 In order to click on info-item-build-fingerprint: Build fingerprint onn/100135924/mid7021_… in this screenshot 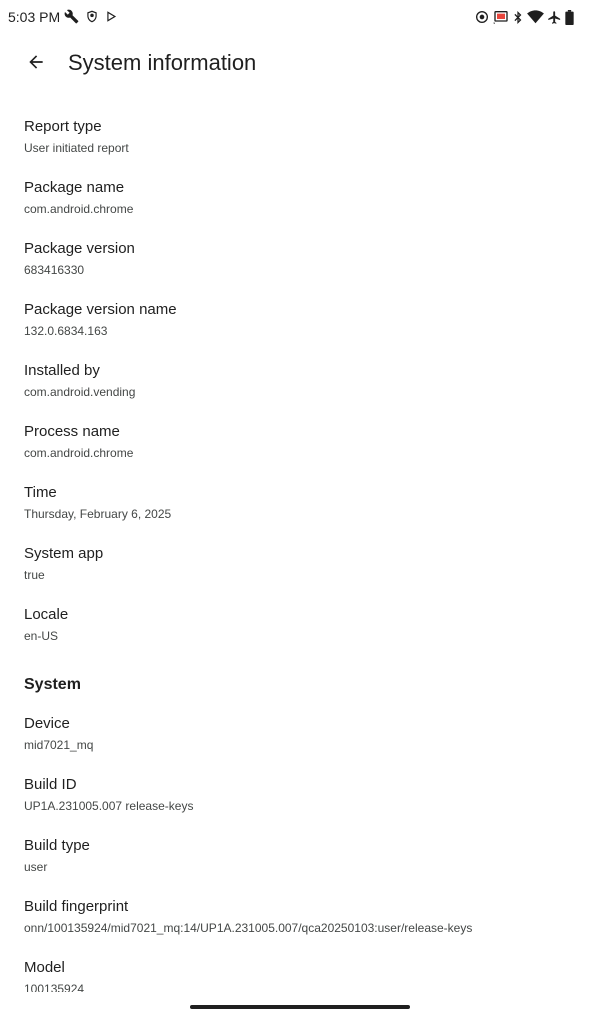, I will do `click(304, 926)`.